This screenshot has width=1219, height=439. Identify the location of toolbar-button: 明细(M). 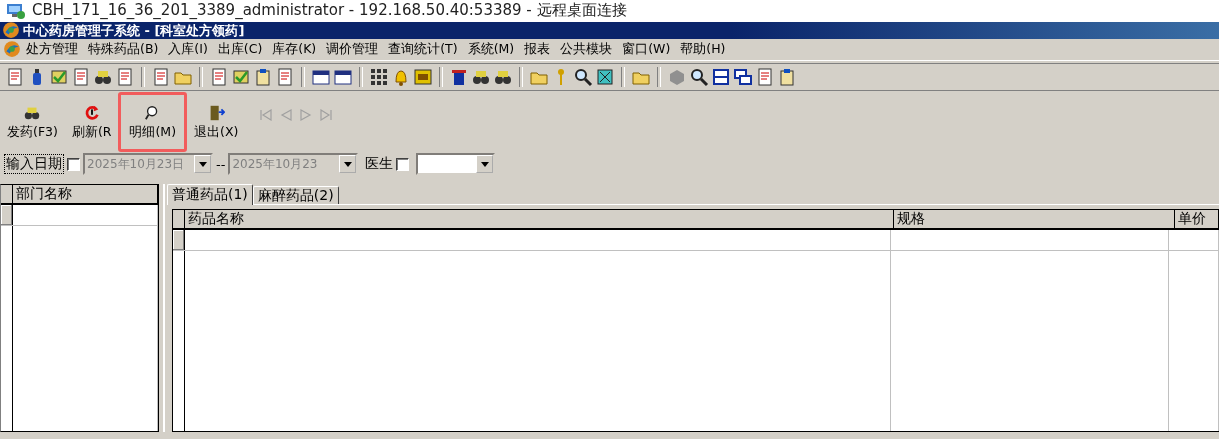
(152, 122).